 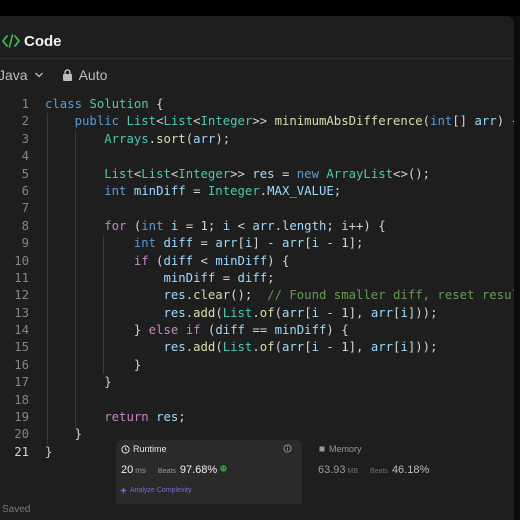 I want to click on line-number: 5, so click(x=25, y=173).